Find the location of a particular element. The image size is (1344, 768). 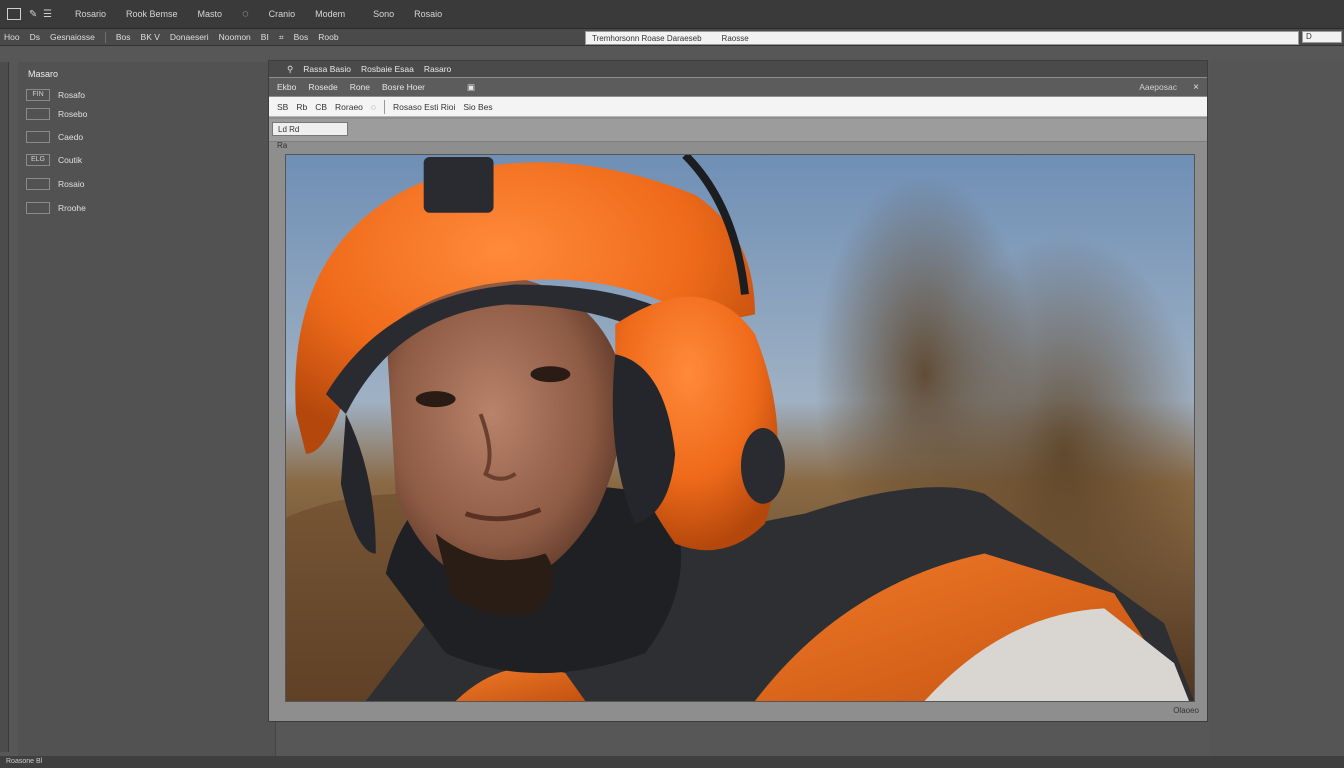

close-icon: × is located at coordinates (1196, 87).